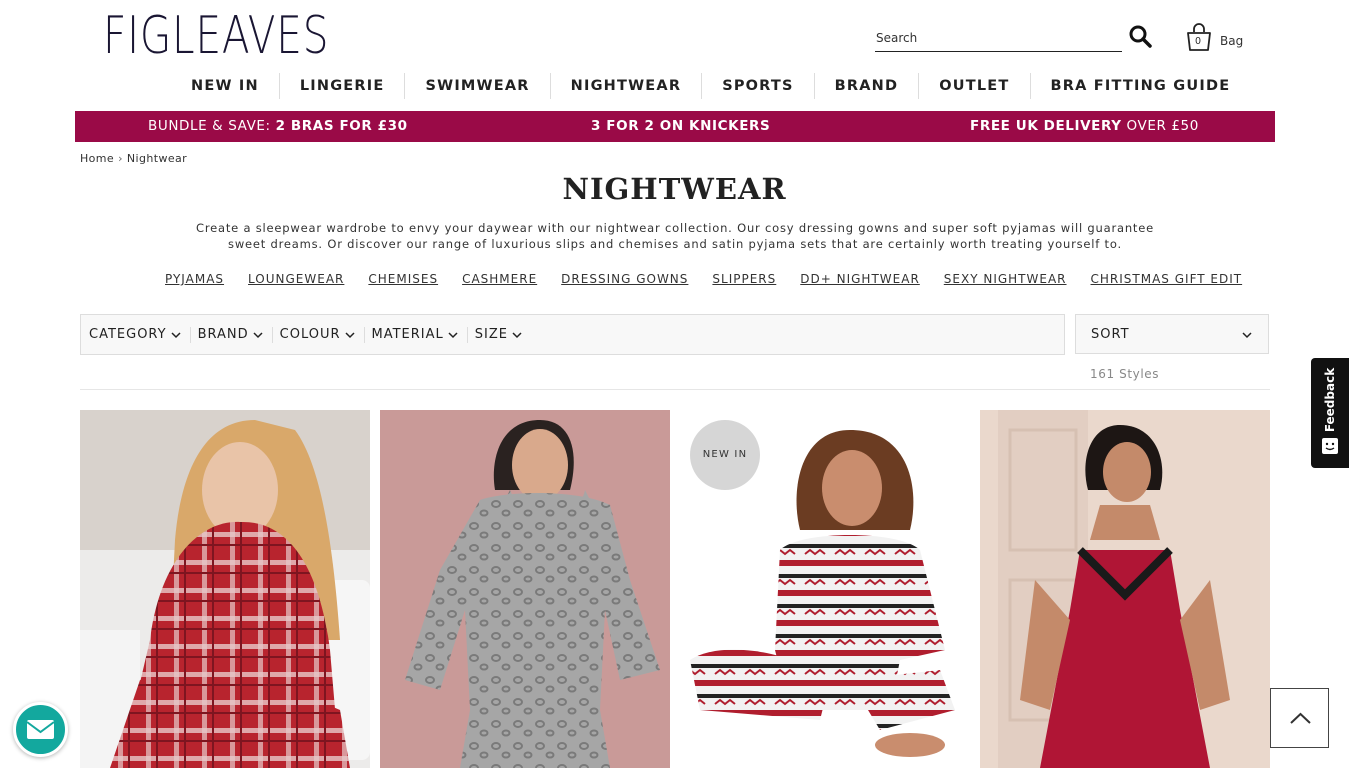 This screenshot has width=1349, height=768. I want to click on subcat-chemises: CHEMISES, so click(403, 279).